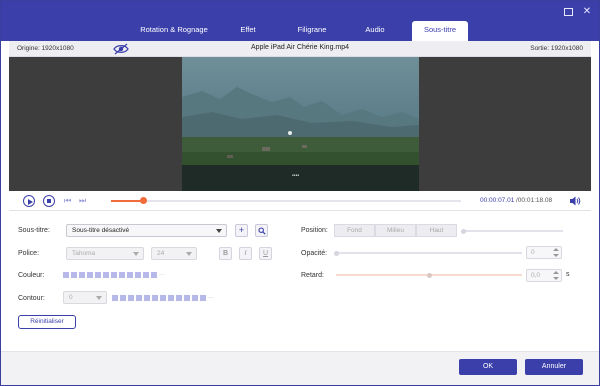 The image size is (600, 386). I want to click on tab-audio: Audio, so click(375, 31).